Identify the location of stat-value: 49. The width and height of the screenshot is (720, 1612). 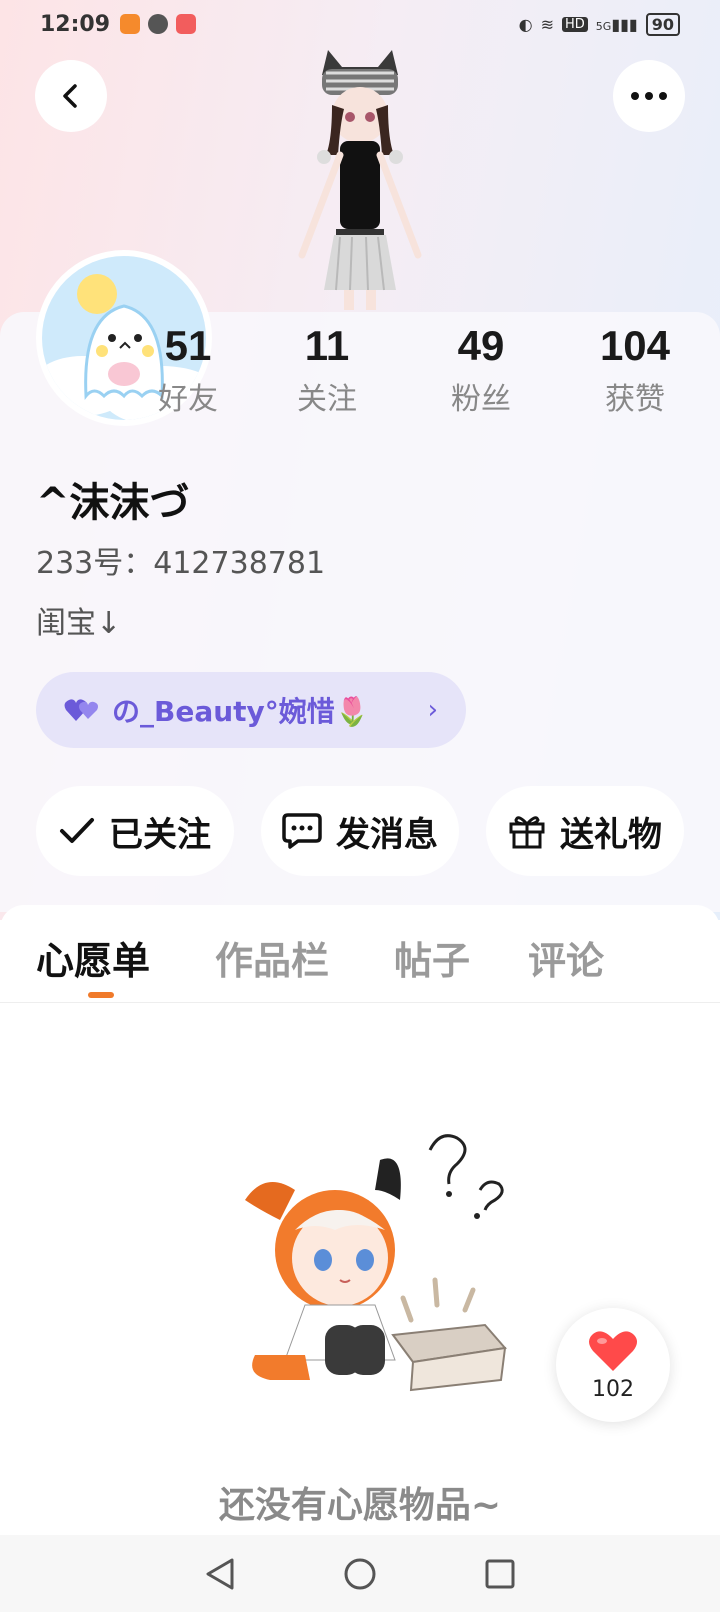
(481, 345).